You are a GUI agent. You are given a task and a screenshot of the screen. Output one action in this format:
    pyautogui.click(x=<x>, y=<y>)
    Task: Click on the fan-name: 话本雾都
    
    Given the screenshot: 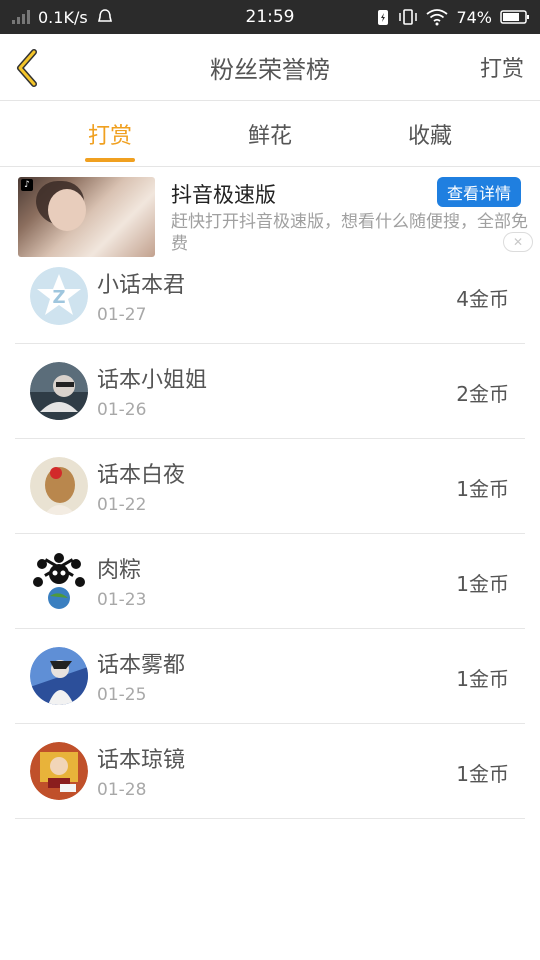 What is the action you would take?
    pyautogui.click(x=141, y=665)
    